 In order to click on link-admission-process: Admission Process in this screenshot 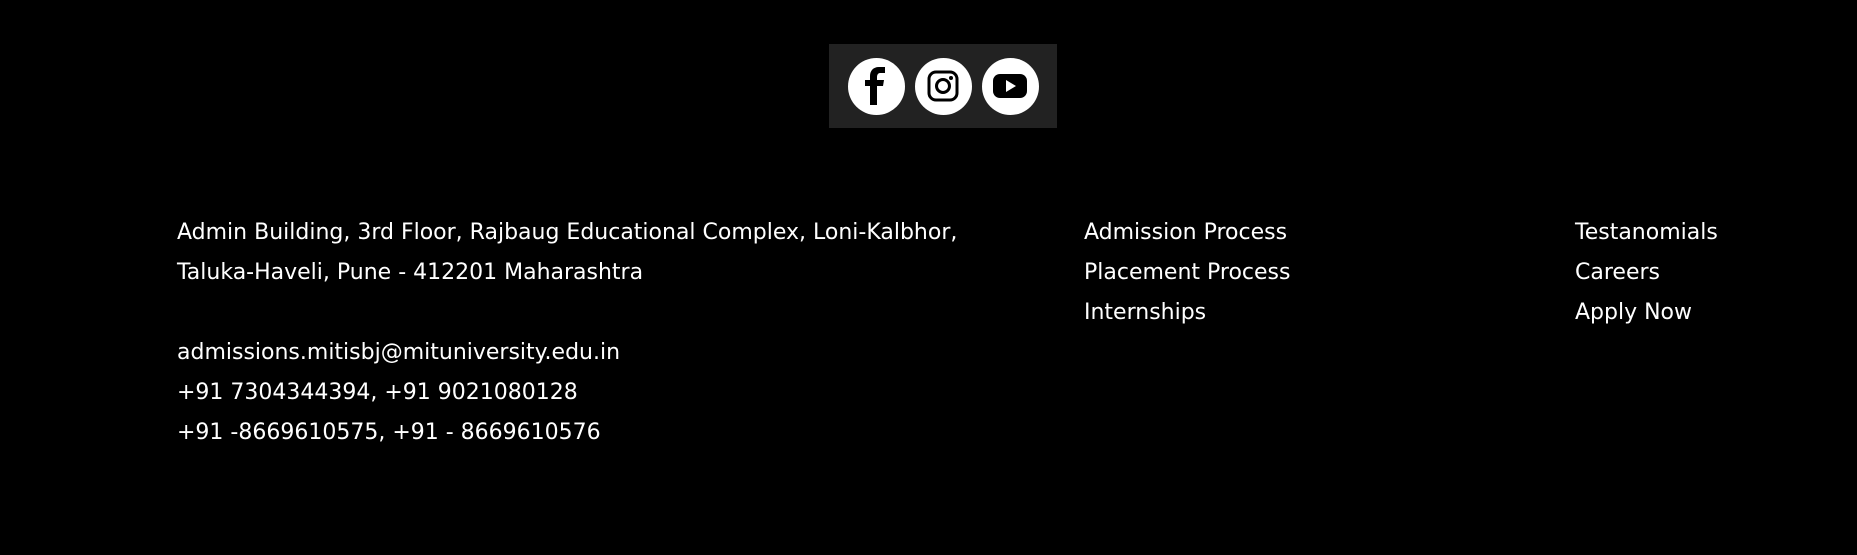, I will do `click(1234, 233)`.